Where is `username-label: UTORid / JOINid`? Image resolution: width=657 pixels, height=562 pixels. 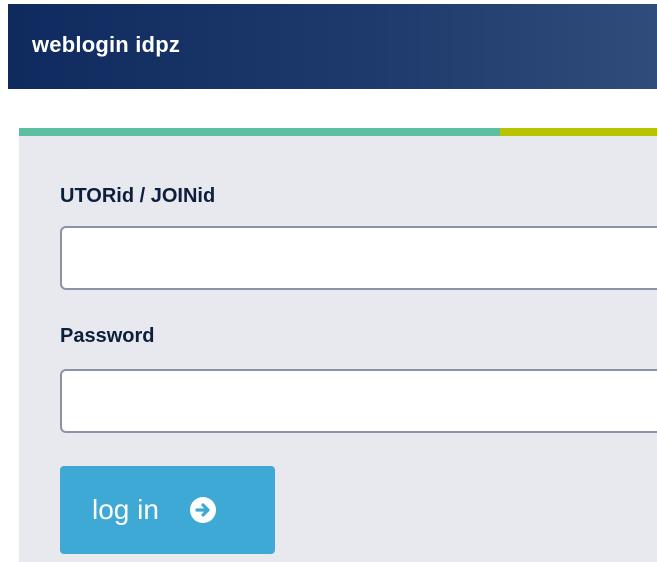 username-label: UTORid / JOINid is located at coordinates (138, 196).